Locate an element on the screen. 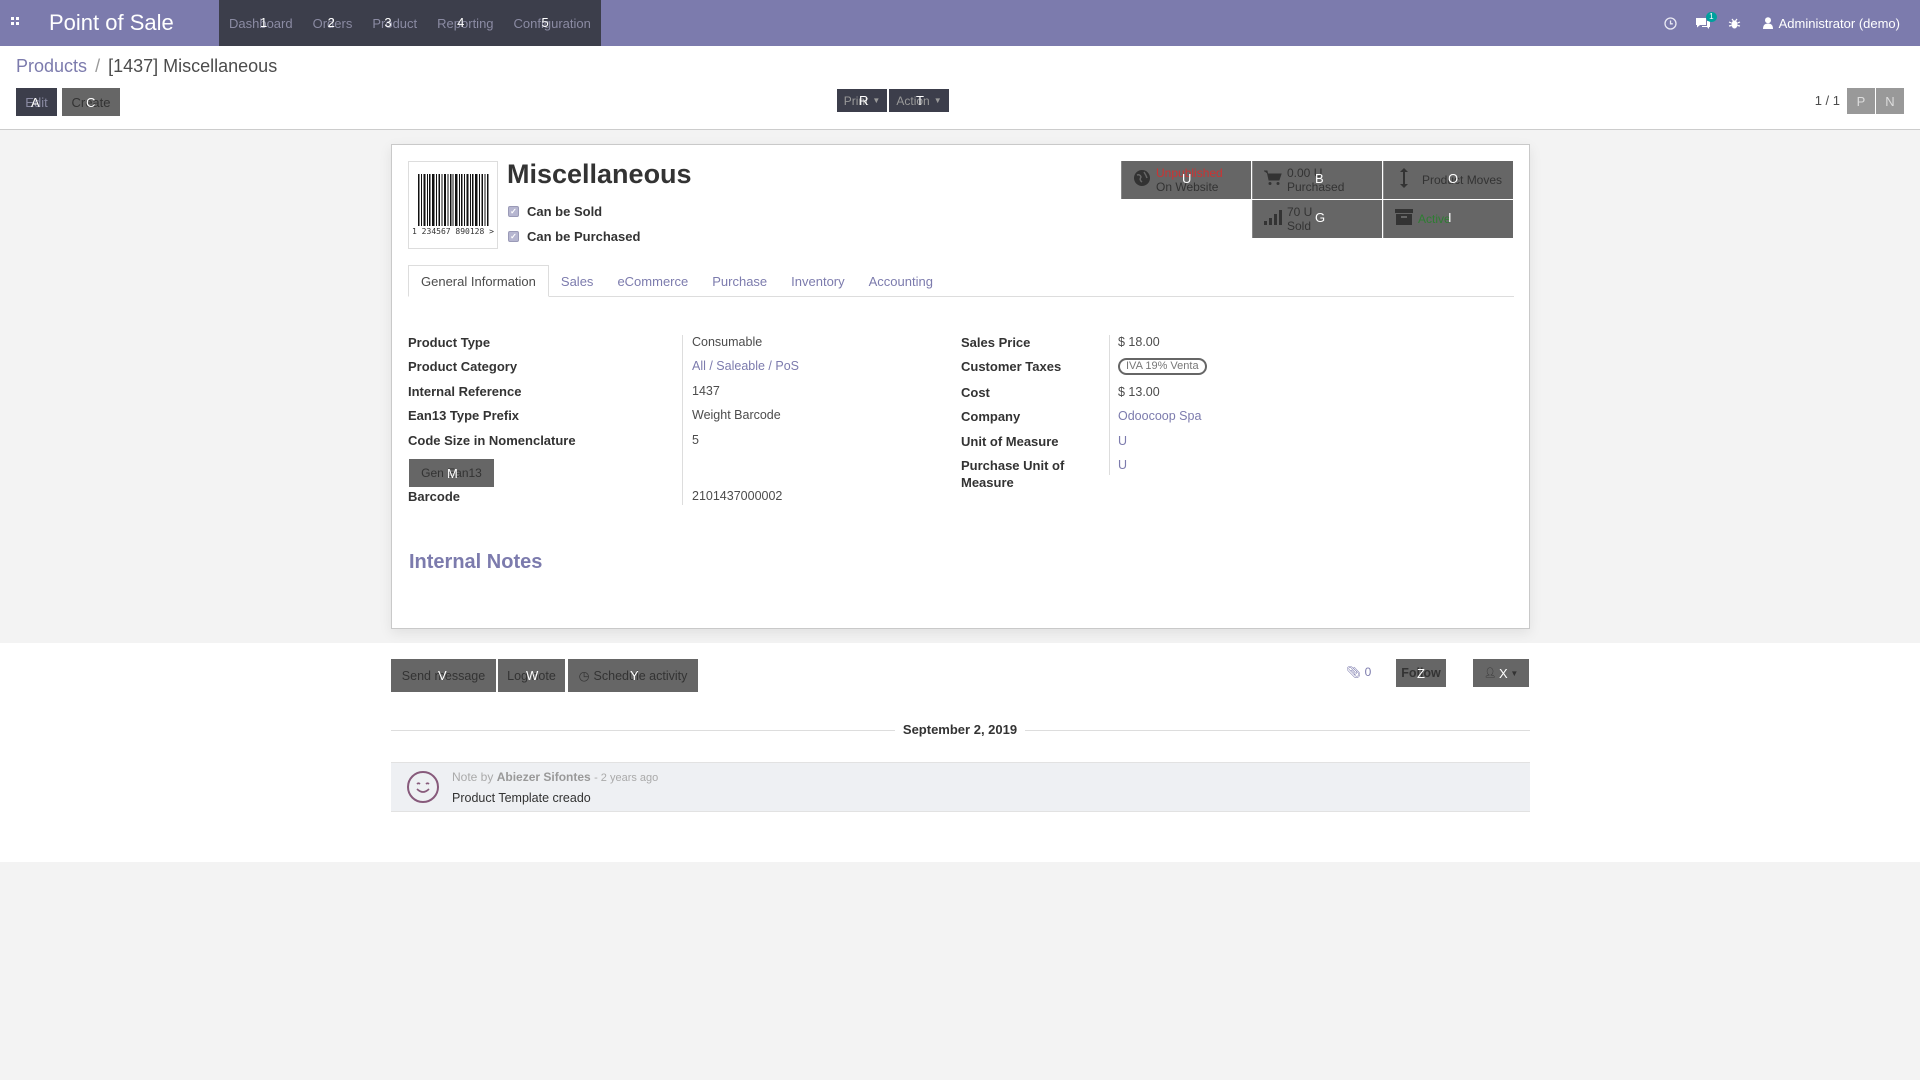 This screenshot has width=1920, height=1080. shortcut-hint: R is located at coordinates (864, 100).